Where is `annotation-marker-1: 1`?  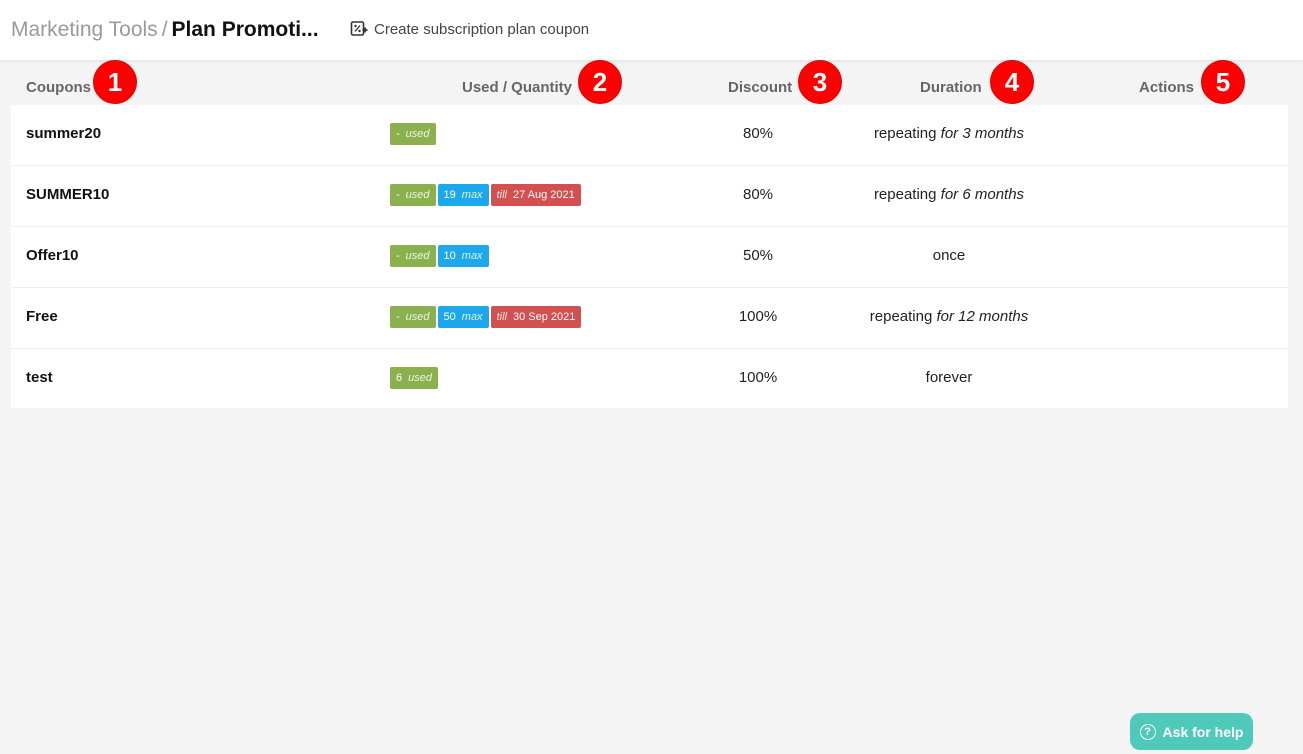 annotation-marker-1: 1 is located at coordinates (115, 82).